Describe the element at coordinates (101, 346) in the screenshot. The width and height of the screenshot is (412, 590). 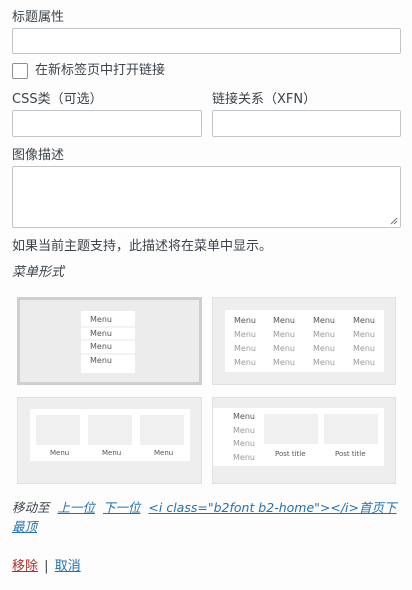
I see `menu-style-1-item-3: Menu` at that location.